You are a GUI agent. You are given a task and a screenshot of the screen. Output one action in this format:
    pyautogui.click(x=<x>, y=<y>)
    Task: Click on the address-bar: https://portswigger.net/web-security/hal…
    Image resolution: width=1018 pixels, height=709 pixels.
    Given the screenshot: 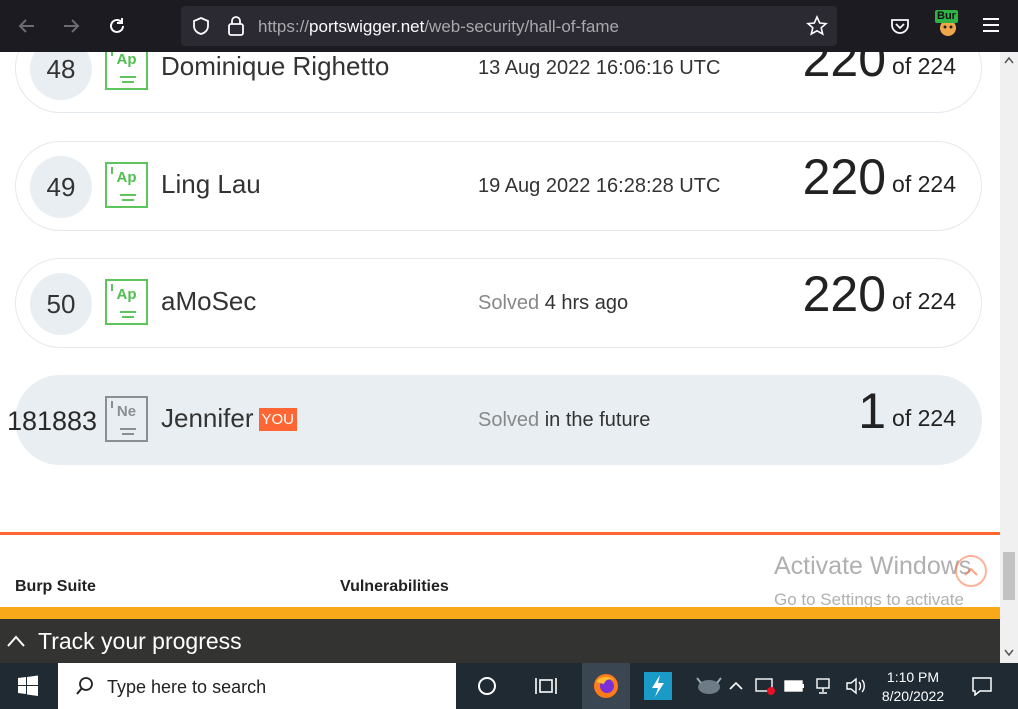 What is the action you would take?
    pyautogui.click(x=509, y=26)
    